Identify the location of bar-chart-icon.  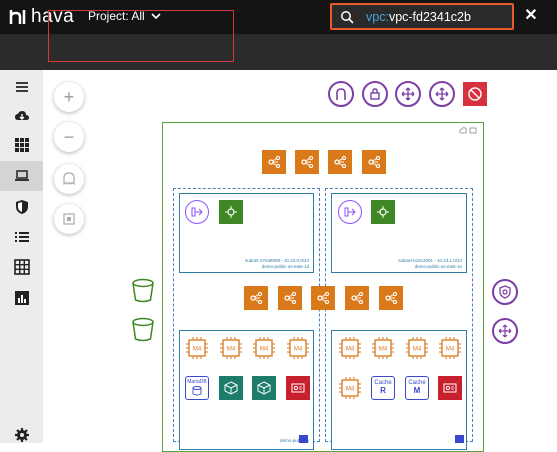
(21, 298).